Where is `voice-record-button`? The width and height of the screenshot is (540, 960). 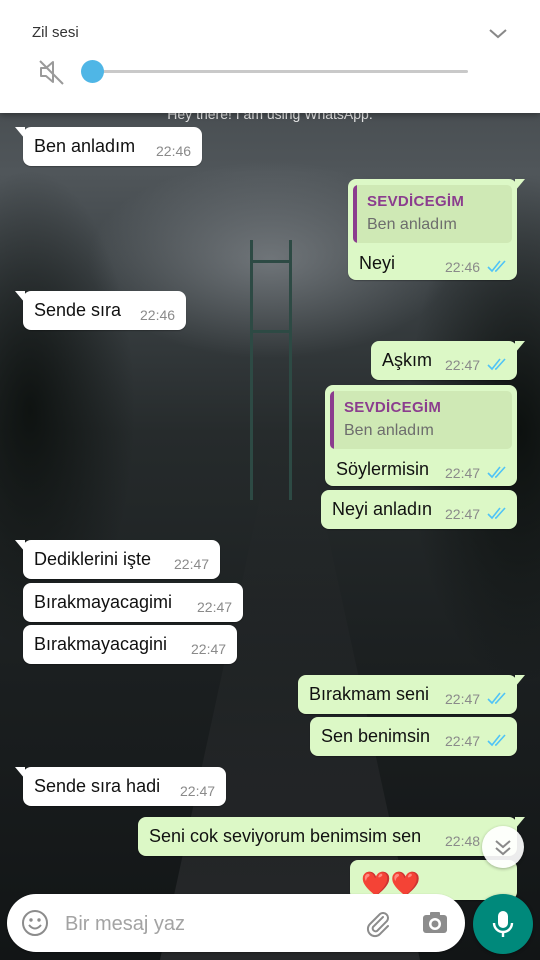
voice-record-button is located at coordinates (503, 924).